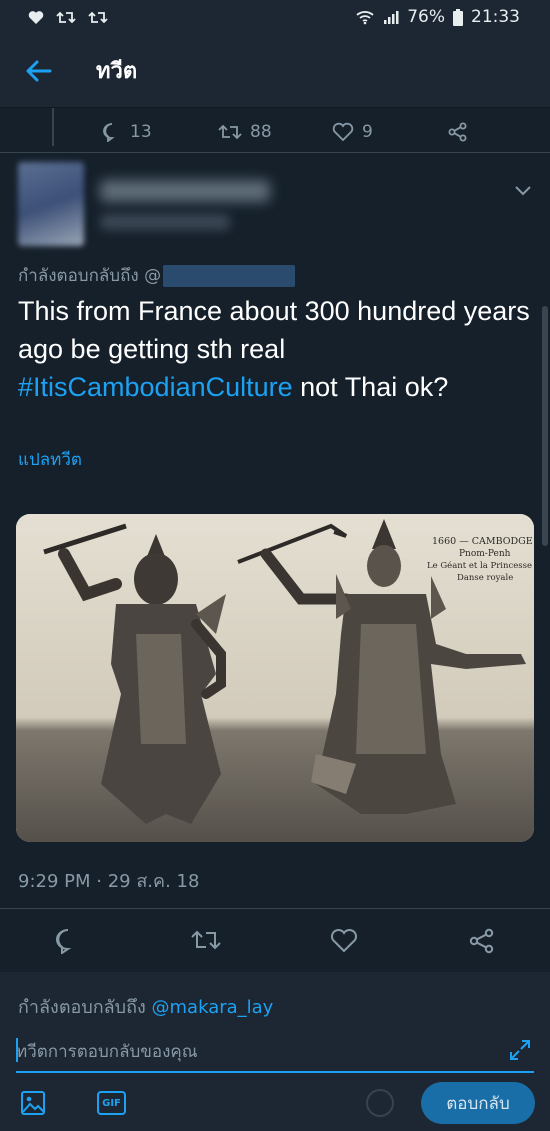 This screenshot has height=1131, width=550. Describe the element at coordinates (365, 18) in the screenshot. I see `wifi-icon` at that location.